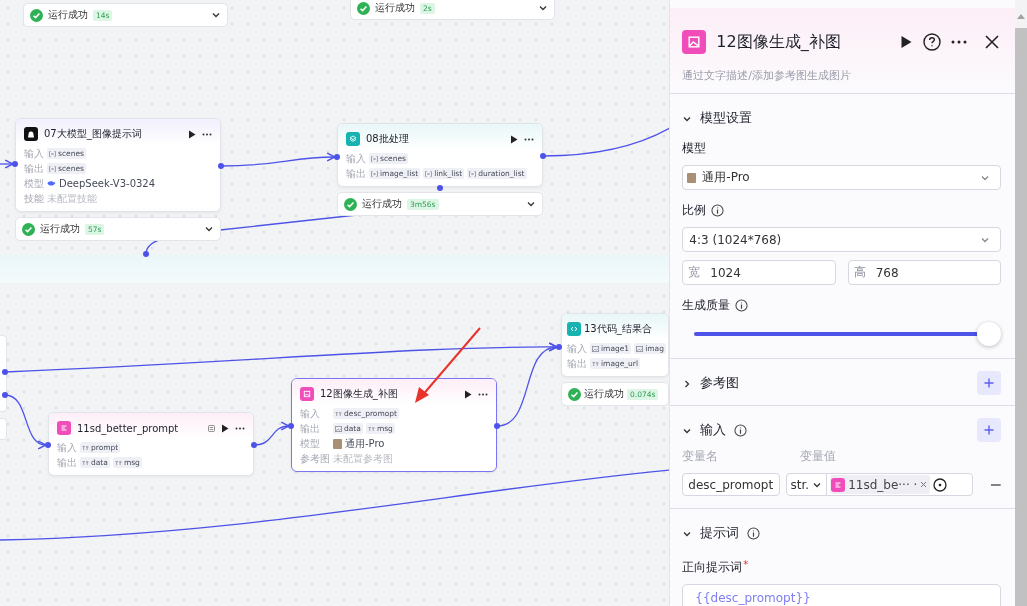 Image resolution: width=1027 pixels, height=606 pixels. I want to click on section-heading: 模型设置, so click(726, 118).